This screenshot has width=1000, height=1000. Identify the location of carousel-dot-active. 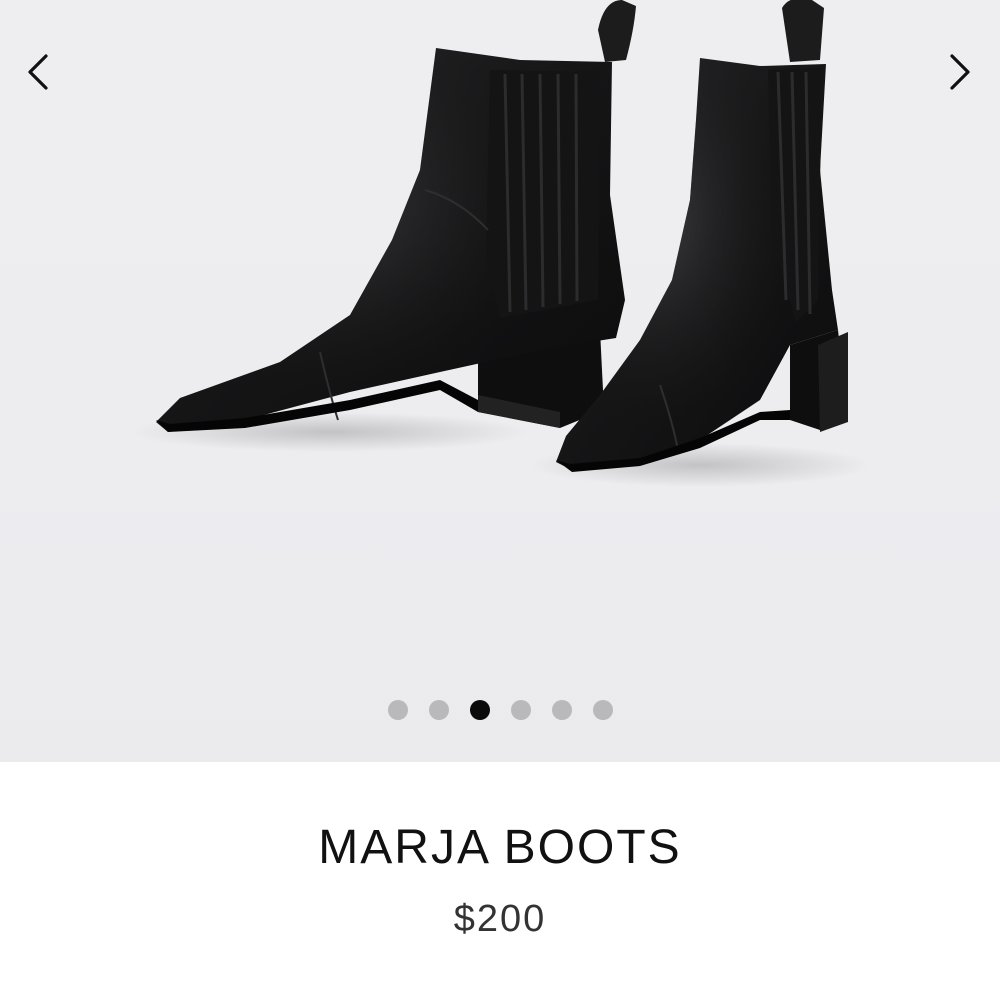
(479, 710).